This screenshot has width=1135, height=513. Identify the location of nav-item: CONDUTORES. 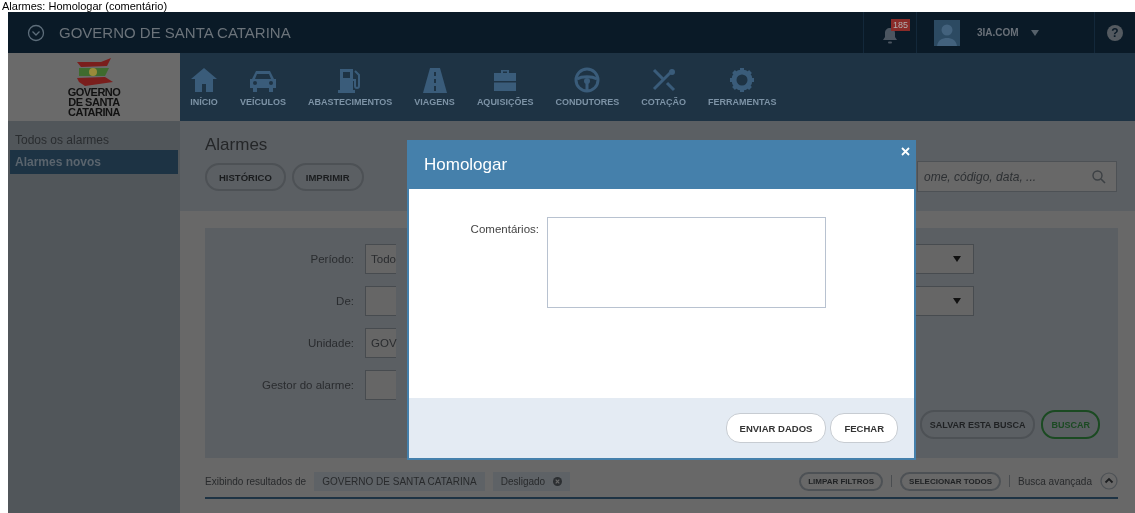
(587, 102).